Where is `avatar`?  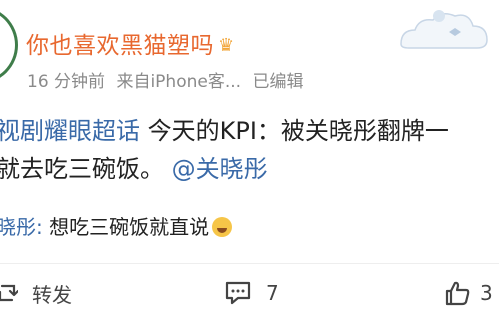
avatar is located at coordinates (9, 45).